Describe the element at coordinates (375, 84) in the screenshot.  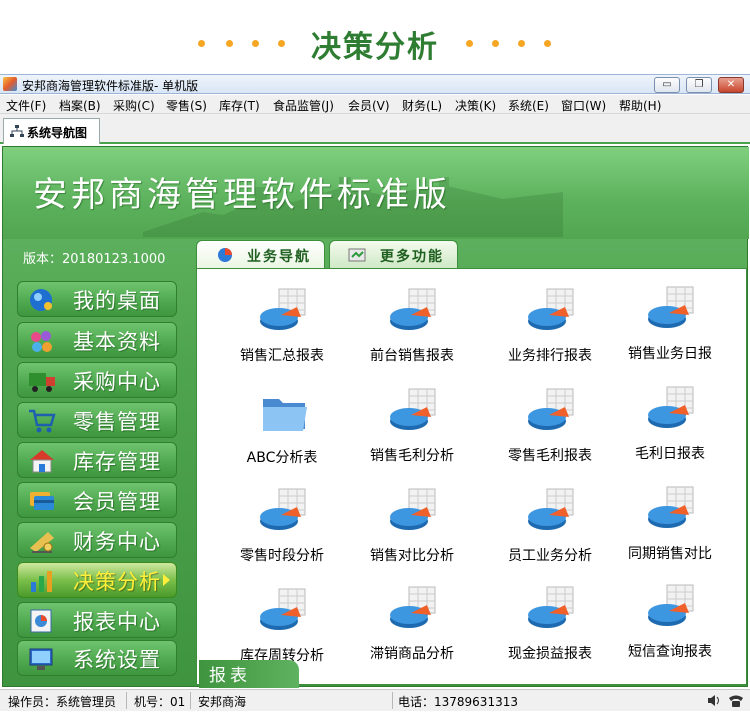
I see `window-titlebar: 安邦商海管理软件标准版- 单机版 ▭ ❐ ✕` at that location.